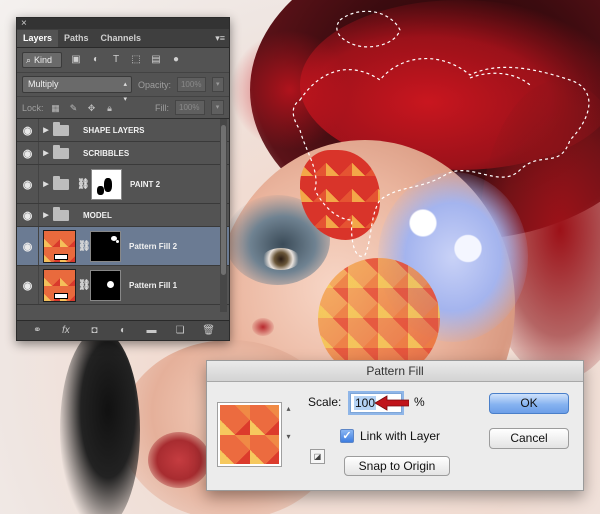  I want to click on panel-menu-icon: ▾≡, so click(220, 38).